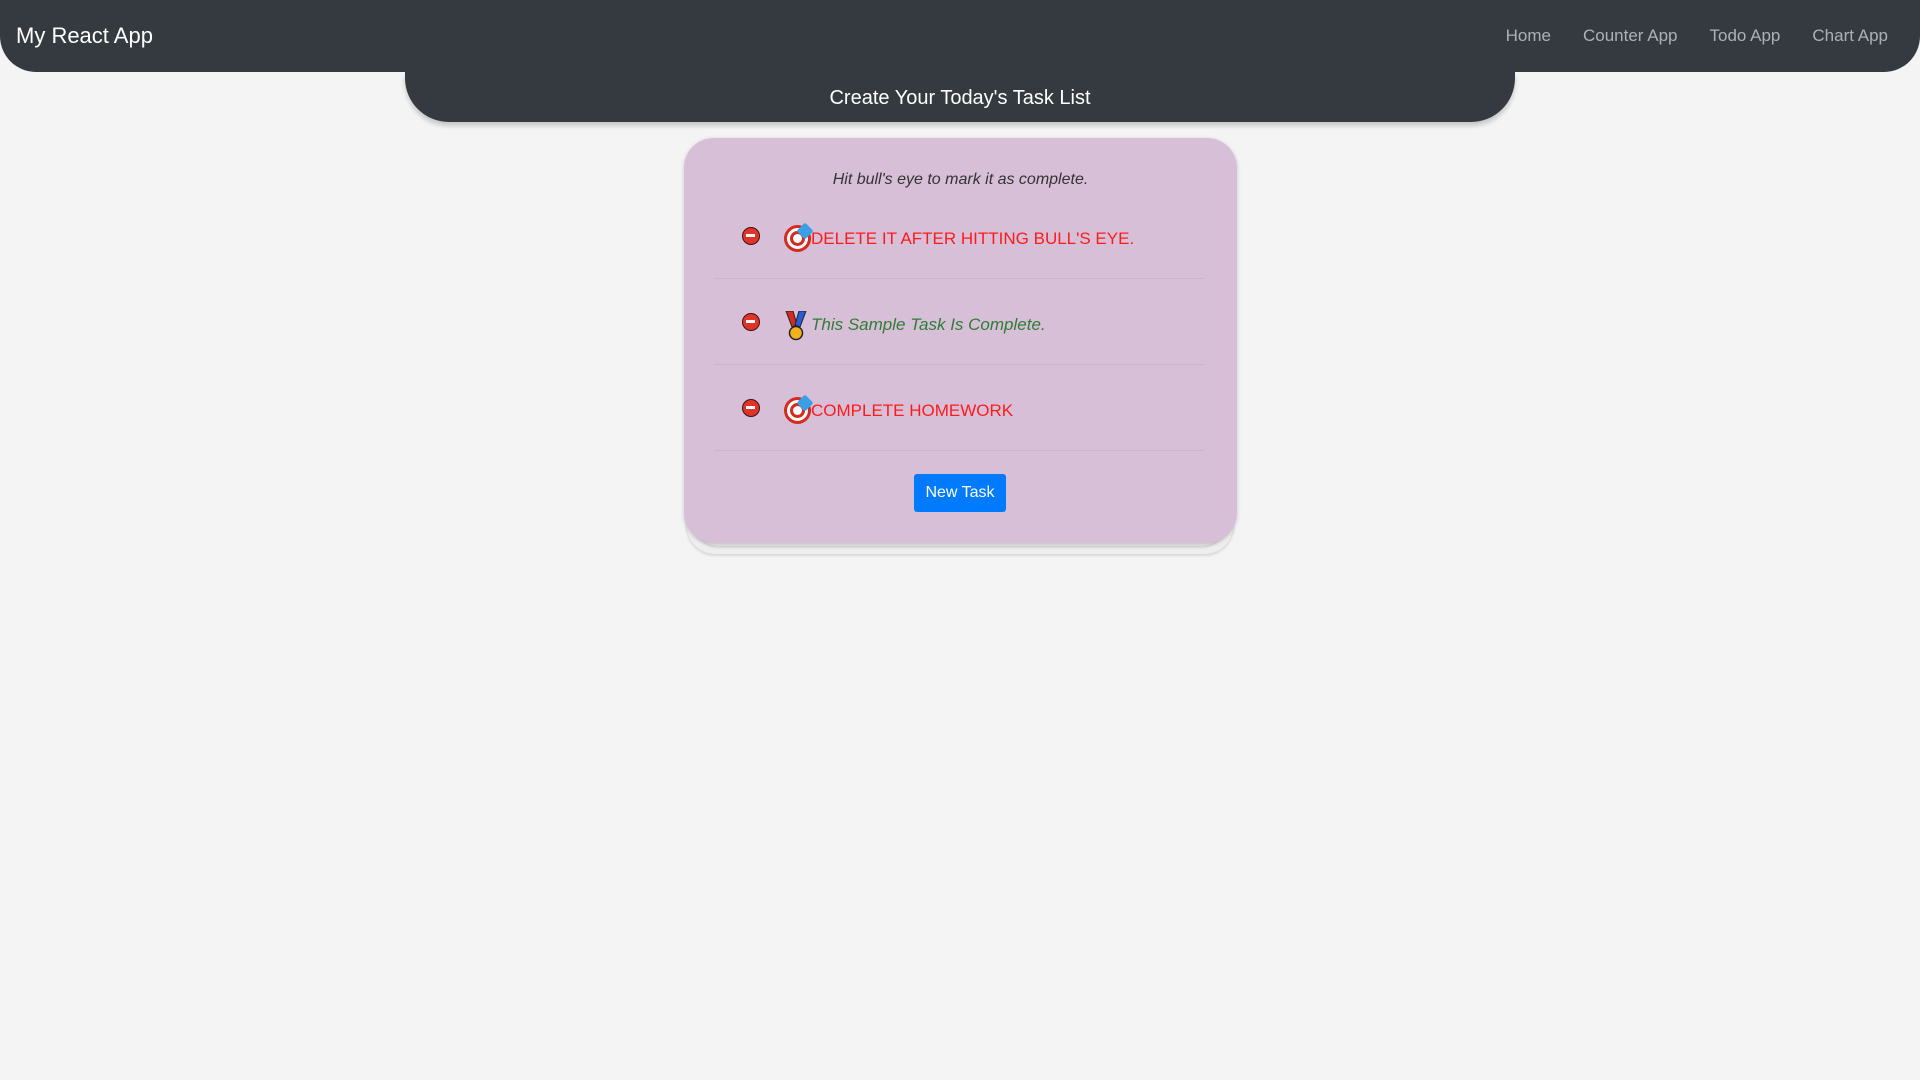 This screenshot has height=1080, width=1920. What do you see at coordinates (84, 36) in the screenshot?
I see `brand-title: My React App` at bounding box center [84, 36].